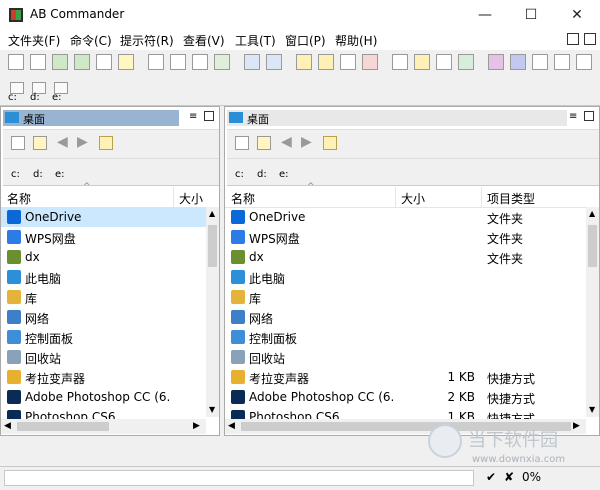 The width and height of the screenshot is (600, 490). What do you see at coordinates (239, 174) in the screenshot?
I see `right-drive-c: c:` at bounding box center [239, 174].